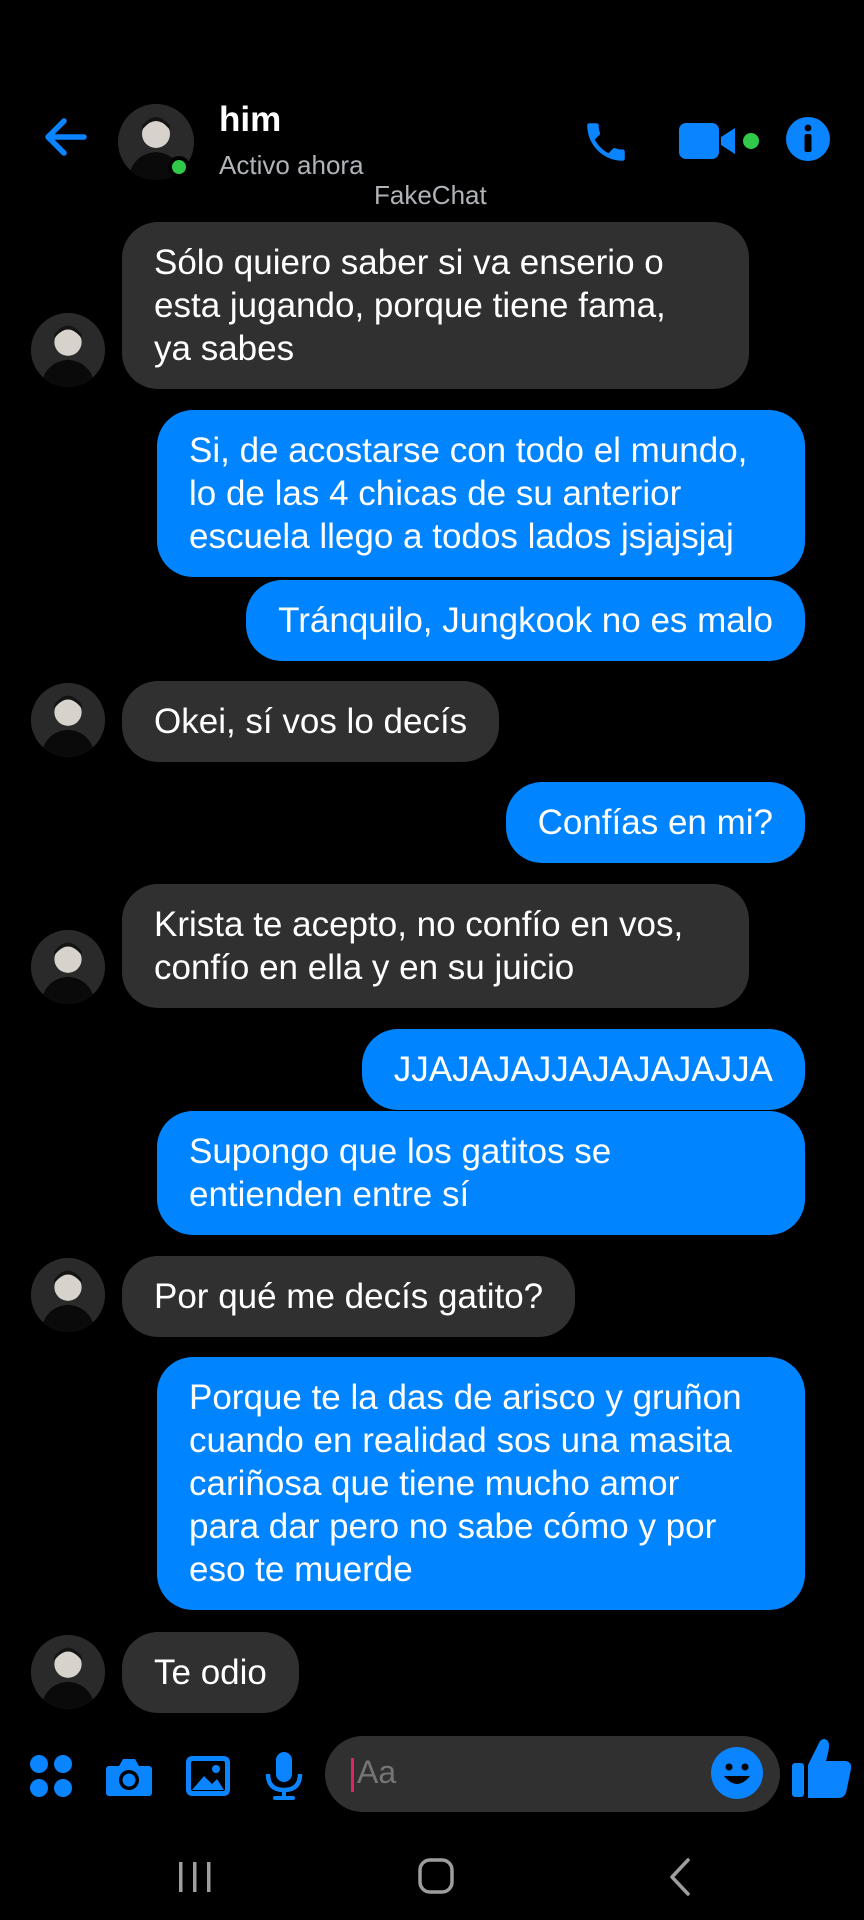 The width and height of the screenshot is (864, 1920). What do you see at coordinates (352, 1775) in the screenshot?
I see `text-cursor` at bounding box center [352, 1775].